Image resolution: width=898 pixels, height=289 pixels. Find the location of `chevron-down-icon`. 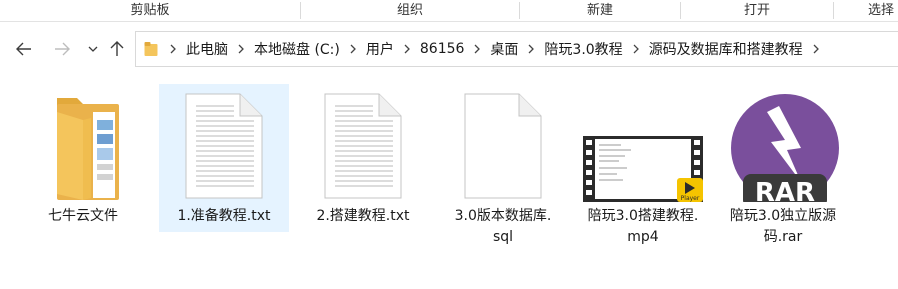

chevron-down-icon is located at coordinates (93, 49).